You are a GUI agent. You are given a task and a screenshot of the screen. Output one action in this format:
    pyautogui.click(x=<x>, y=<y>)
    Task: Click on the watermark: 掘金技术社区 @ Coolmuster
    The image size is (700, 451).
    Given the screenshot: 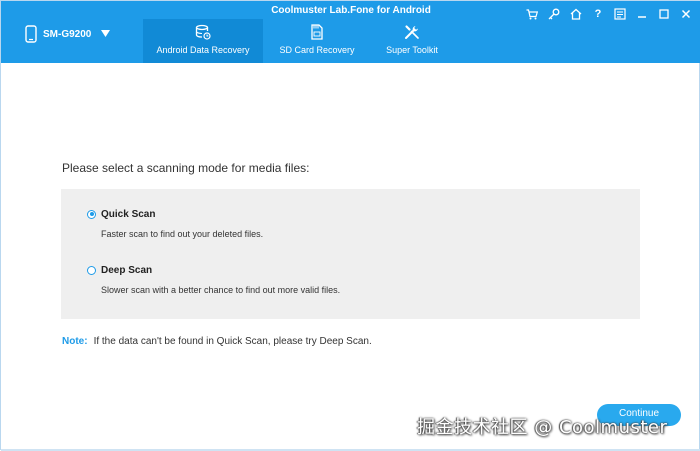 What is the action you would take?
    pyautogui.click(x=542, y=427)
    